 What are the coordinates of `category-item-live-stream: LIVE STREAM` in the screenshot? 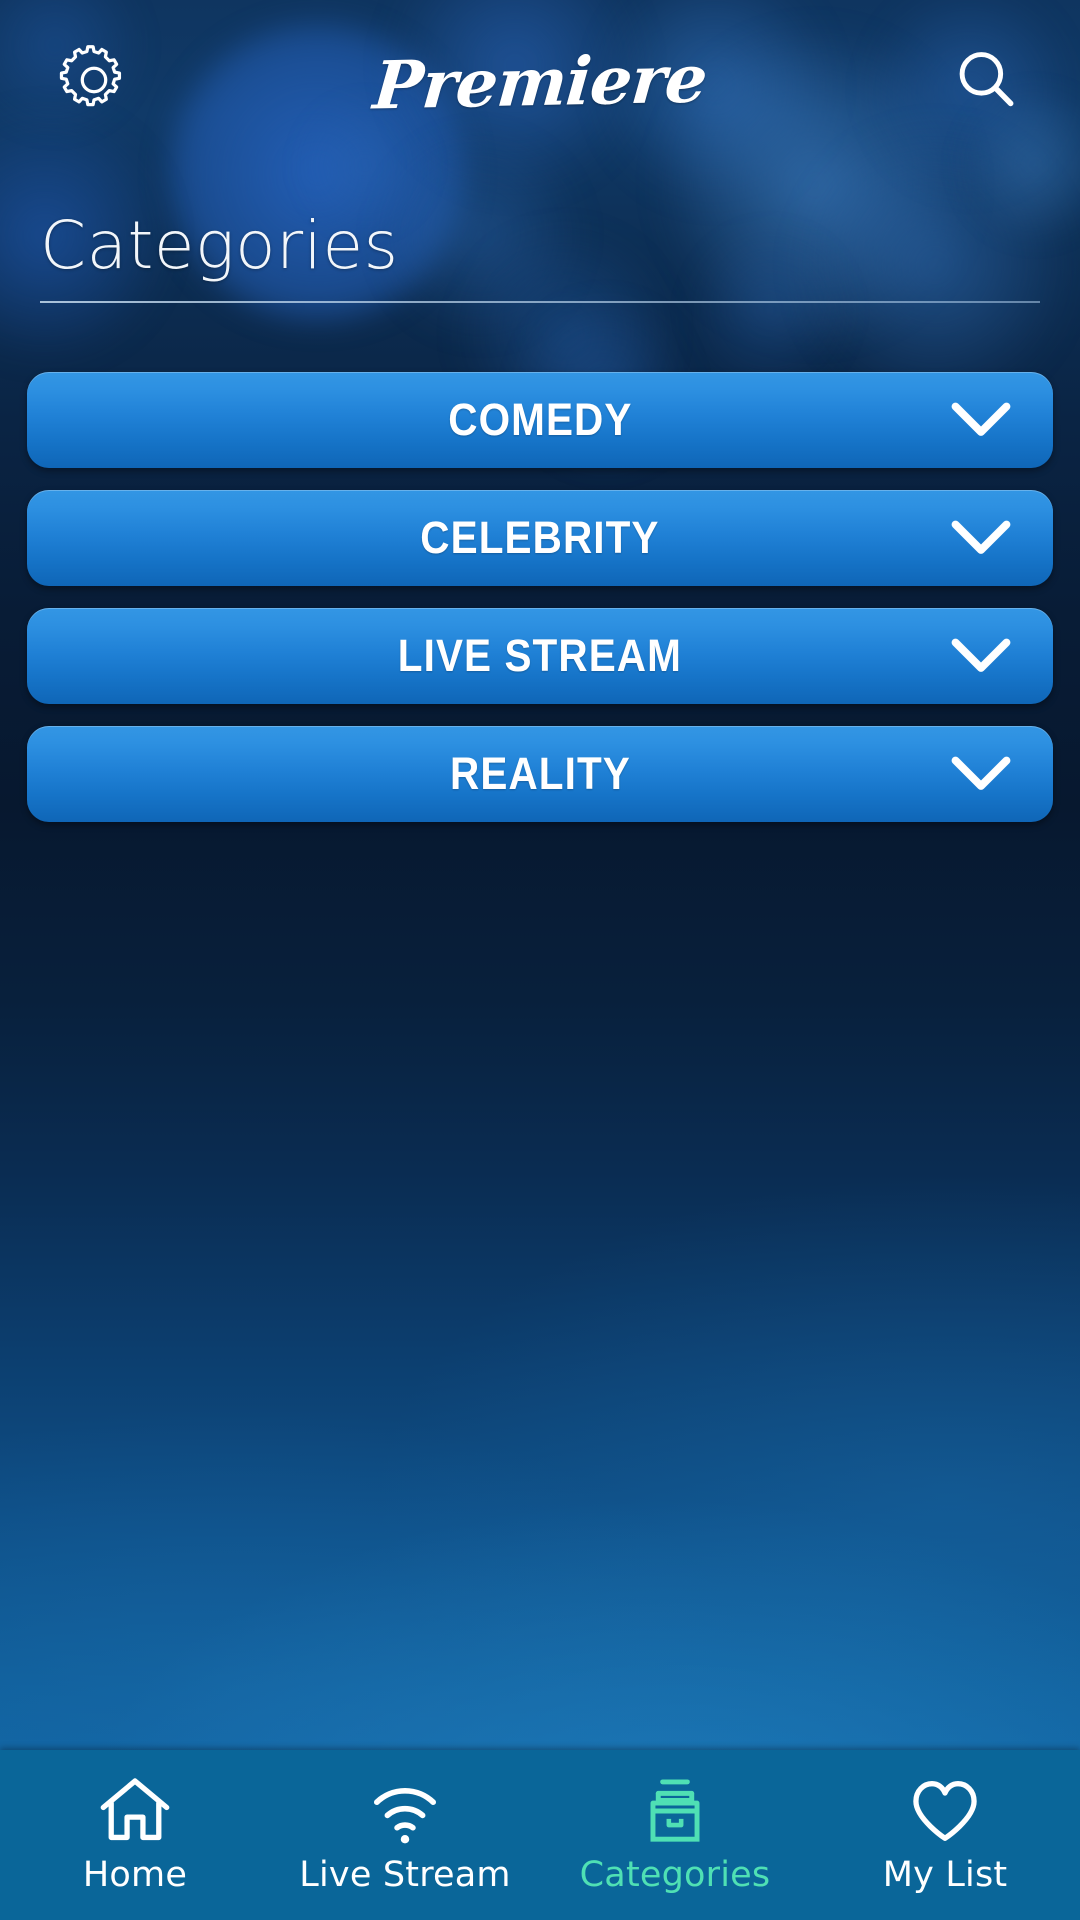 It's located at (540, 656).